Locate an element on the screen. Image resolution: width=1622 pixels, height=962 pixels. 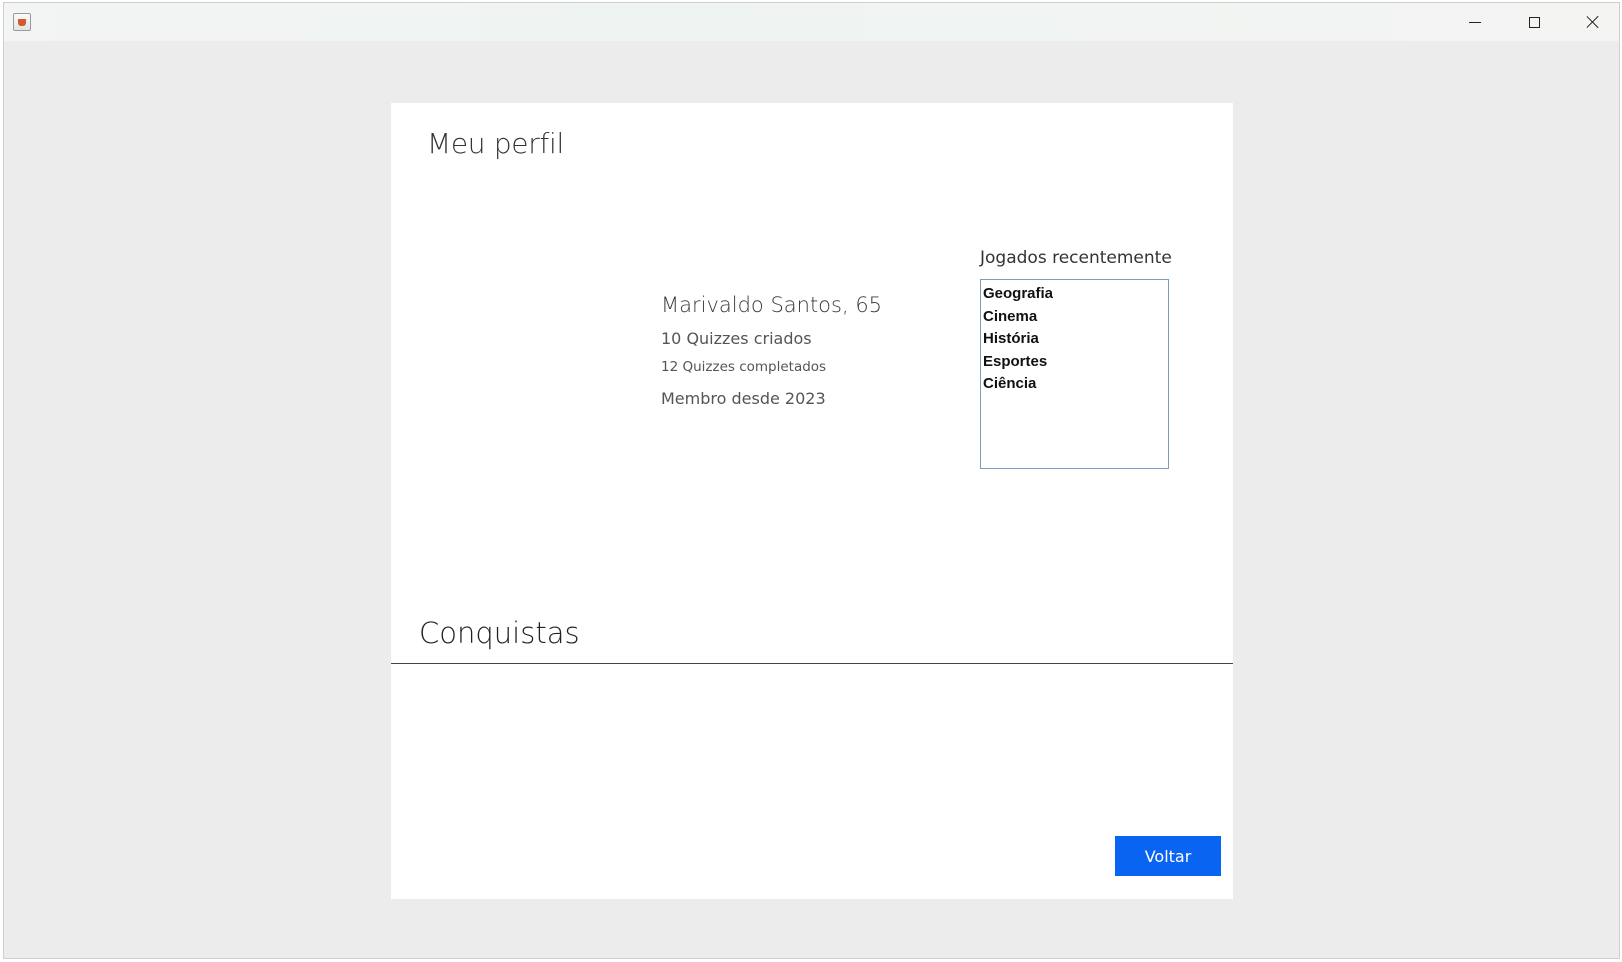
close-icon is located at coordinates (1593, 22).